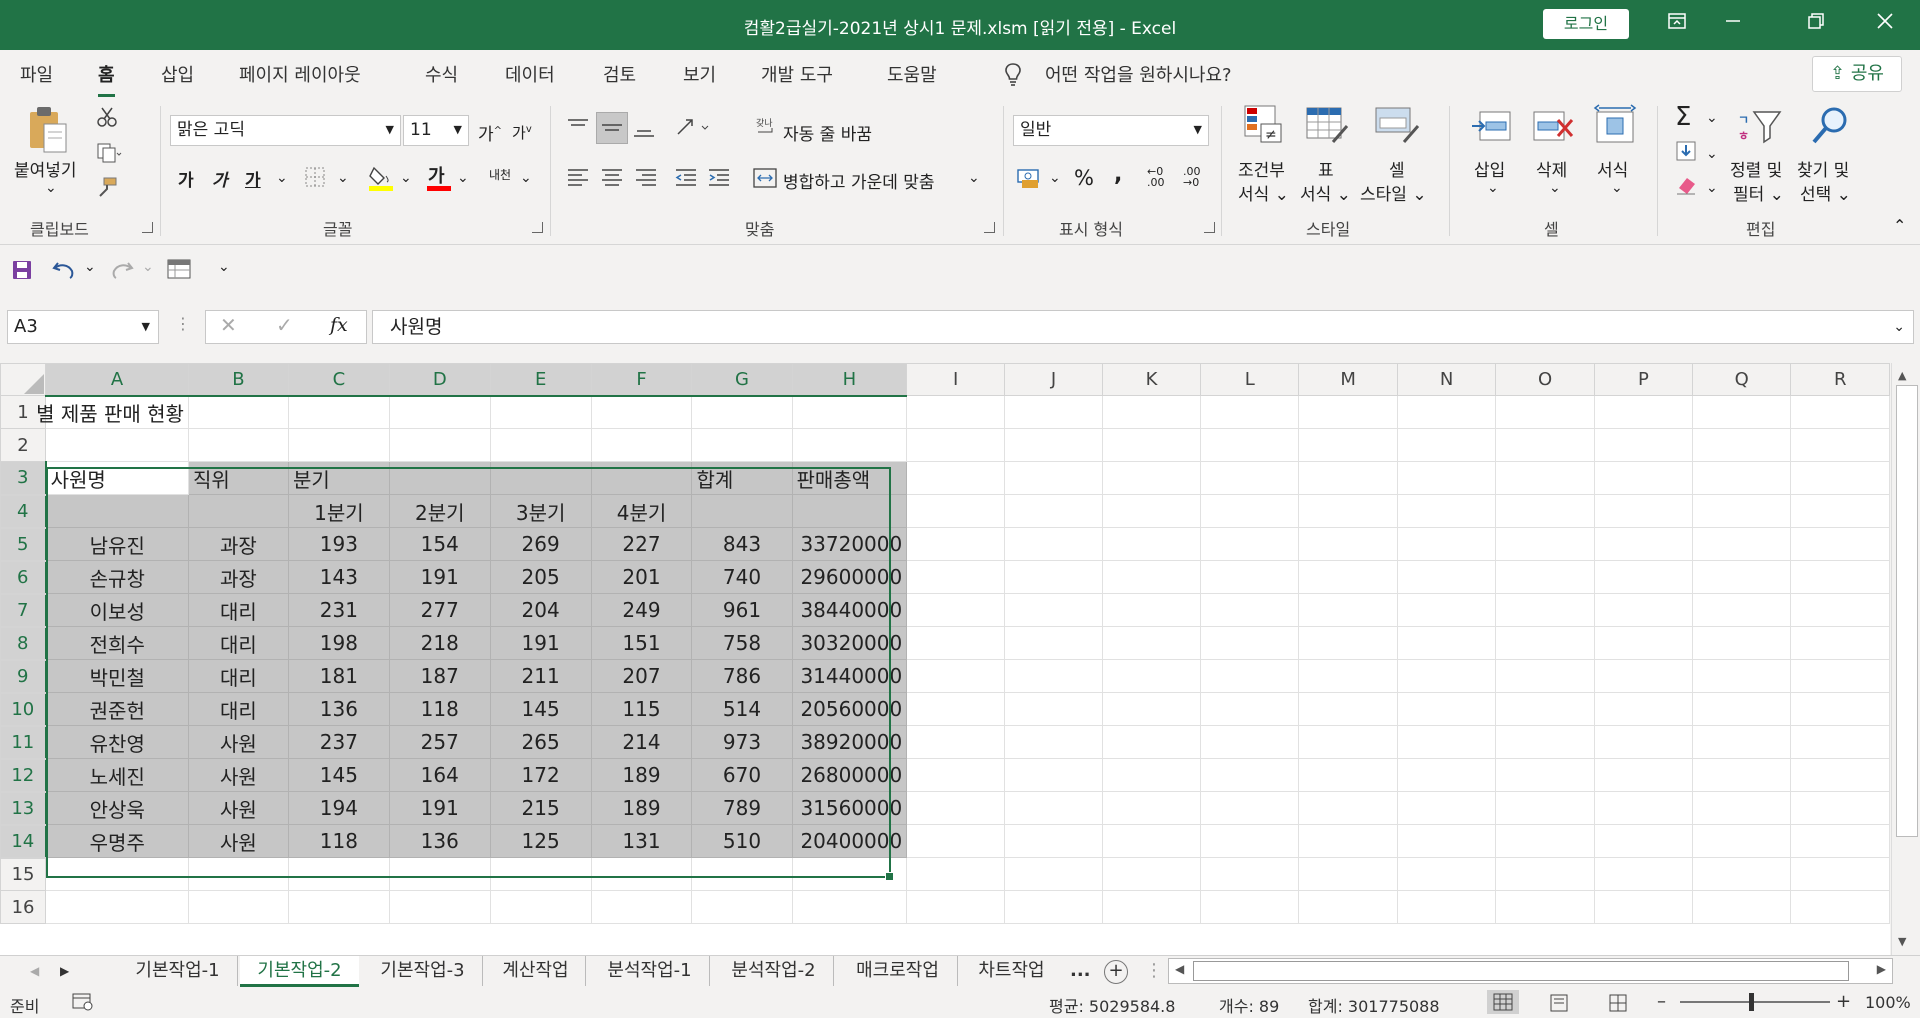 The width and height of the screenshot is (1920, 1018). What do you see at coordinates (23, 610) in the screenshot?
I see `row-header: 7` at bounding box center [23, 610].